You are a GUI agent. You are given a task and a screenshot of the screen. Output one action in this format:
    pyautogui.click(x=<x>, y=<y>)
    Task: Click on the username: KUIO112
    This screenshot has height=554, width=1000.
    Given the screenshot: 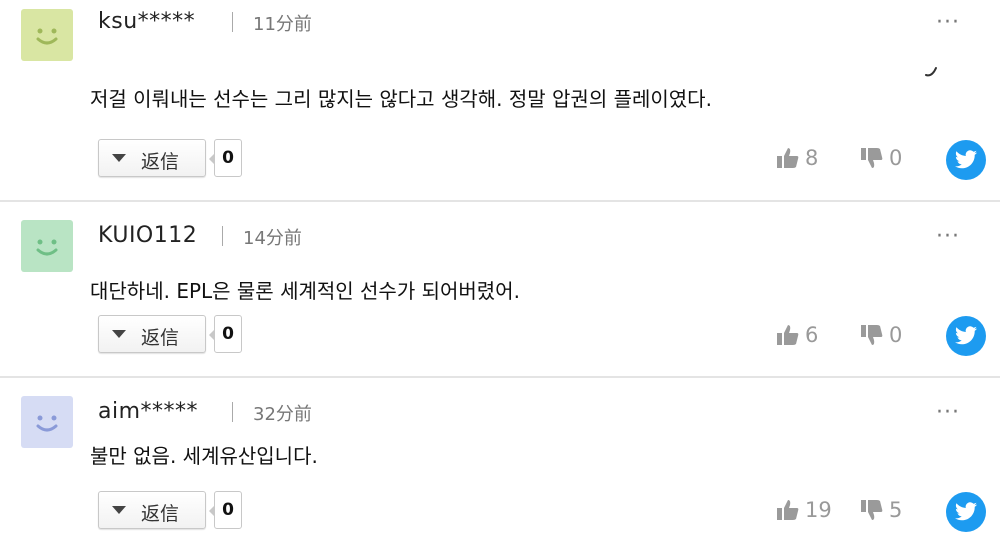 What is the action you would take?
    pyautogui.click(x=147, y=235)
    